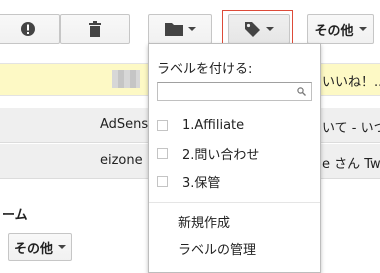  I want to click on message-sender: eizone, so click(121, 160).